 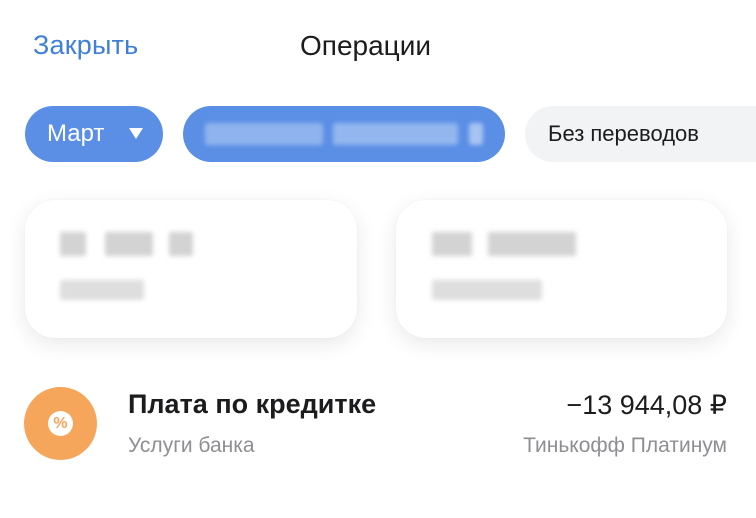 I want to click on account-filter-chip, so click(x=344, y=134).